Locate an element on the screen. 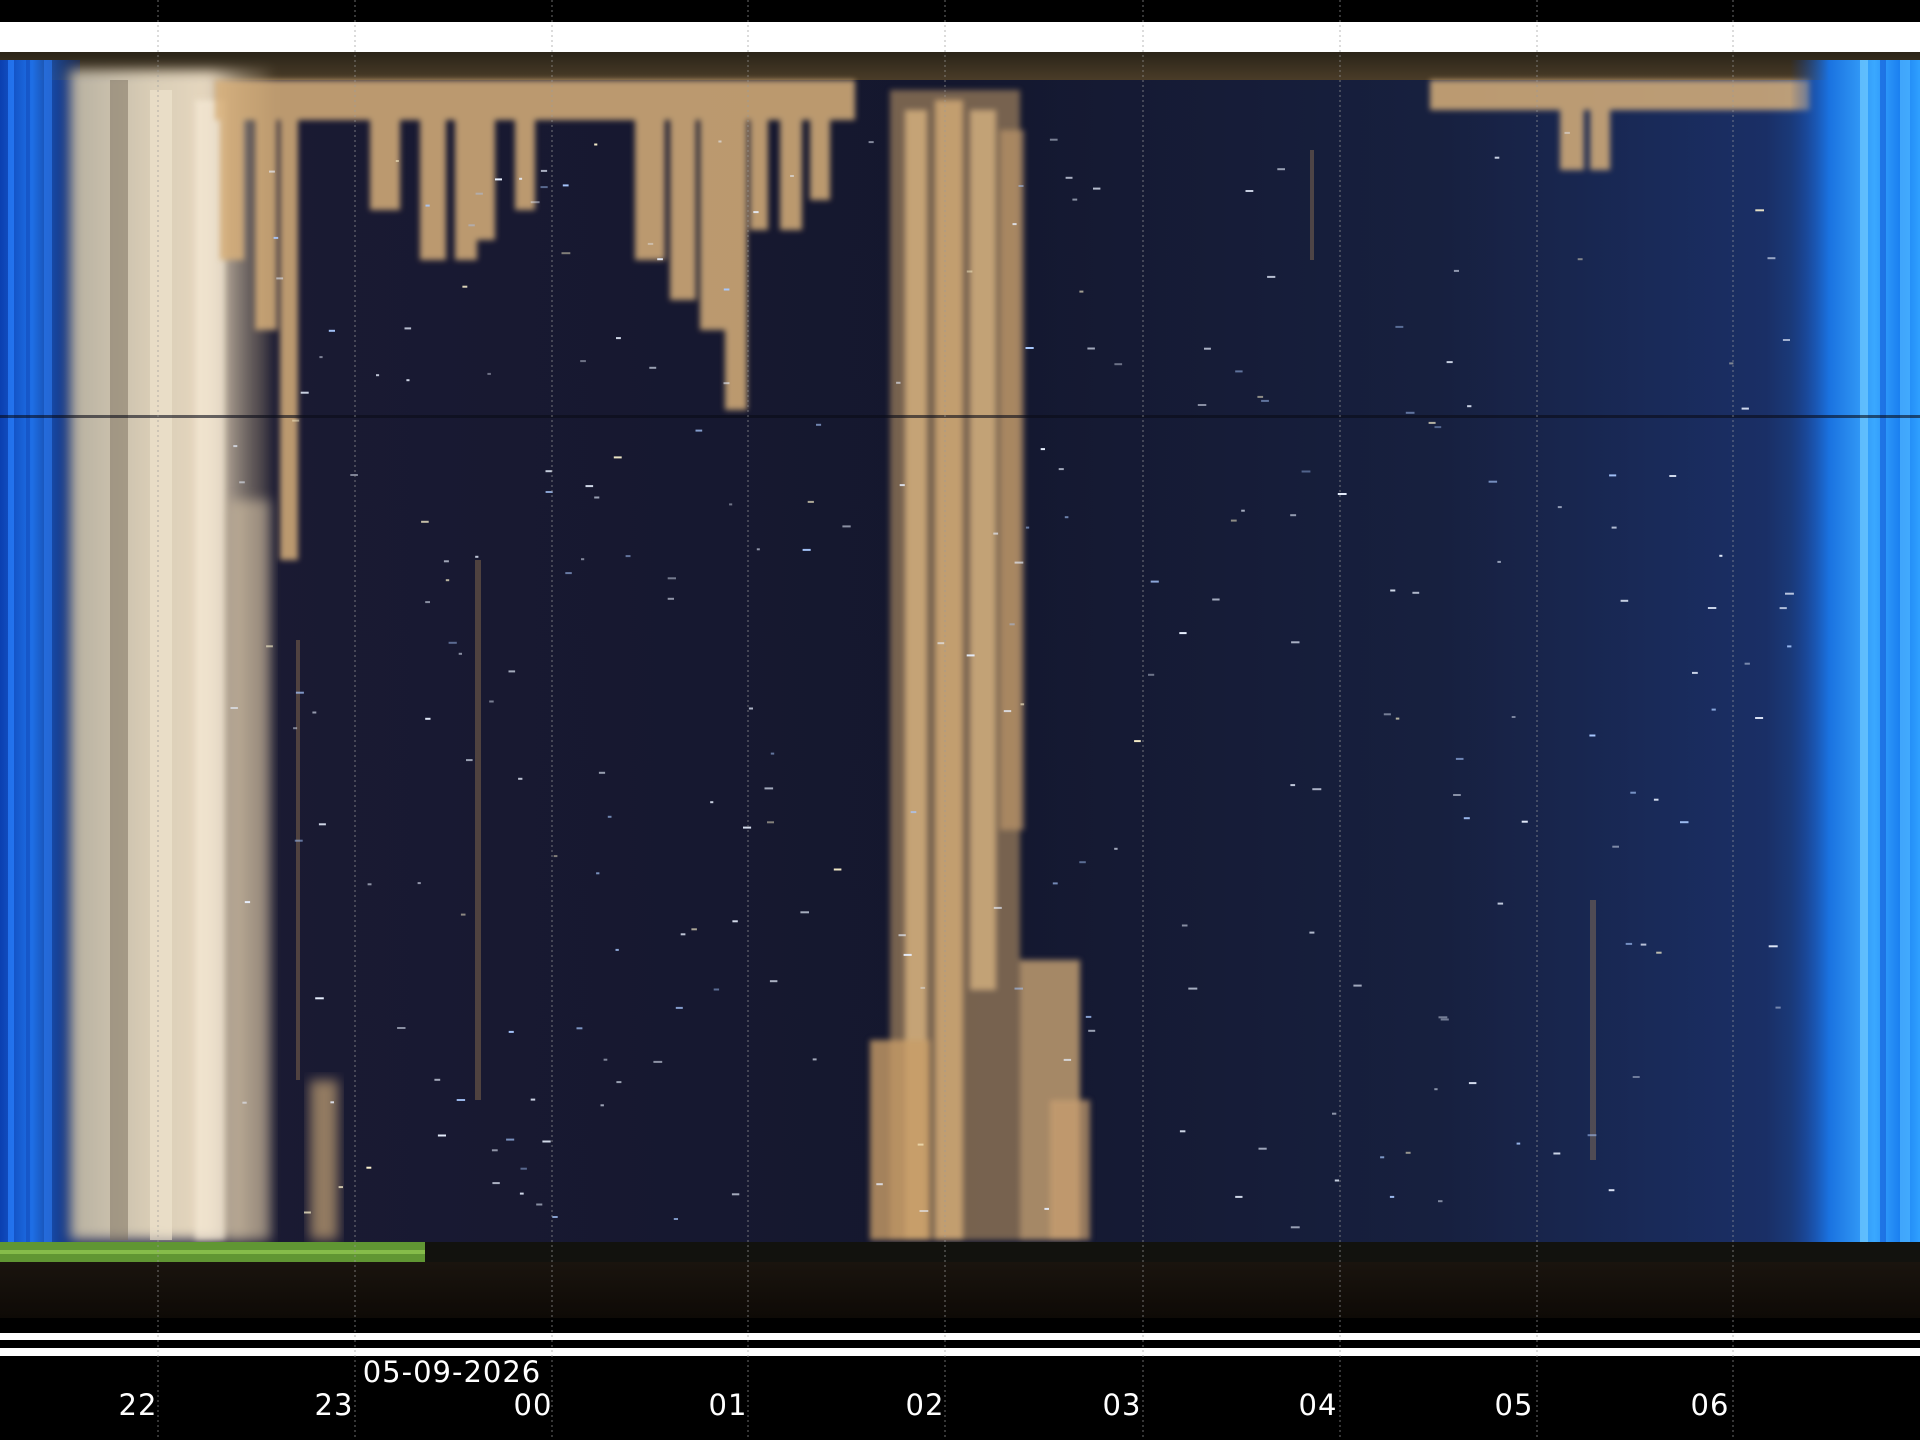 This screenshot has height=1440, width=1920. hour-label-03: 03 is located at coordinates (1122, 1405).